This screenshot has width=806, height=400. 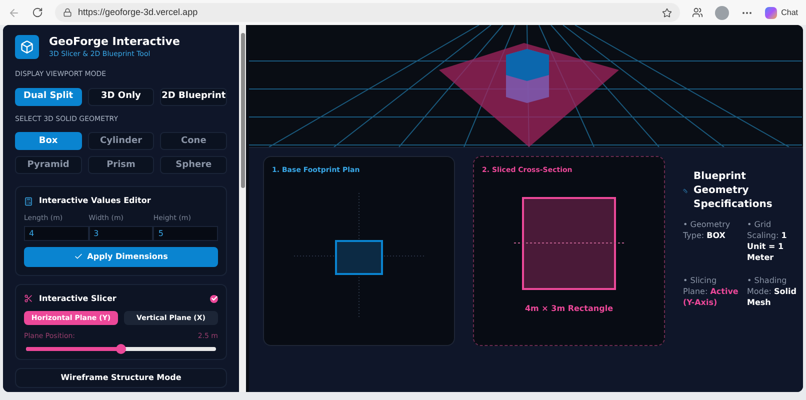 I want to click on wireframe-button: Wireframe Structure Mode, so click(x=121, y=378).